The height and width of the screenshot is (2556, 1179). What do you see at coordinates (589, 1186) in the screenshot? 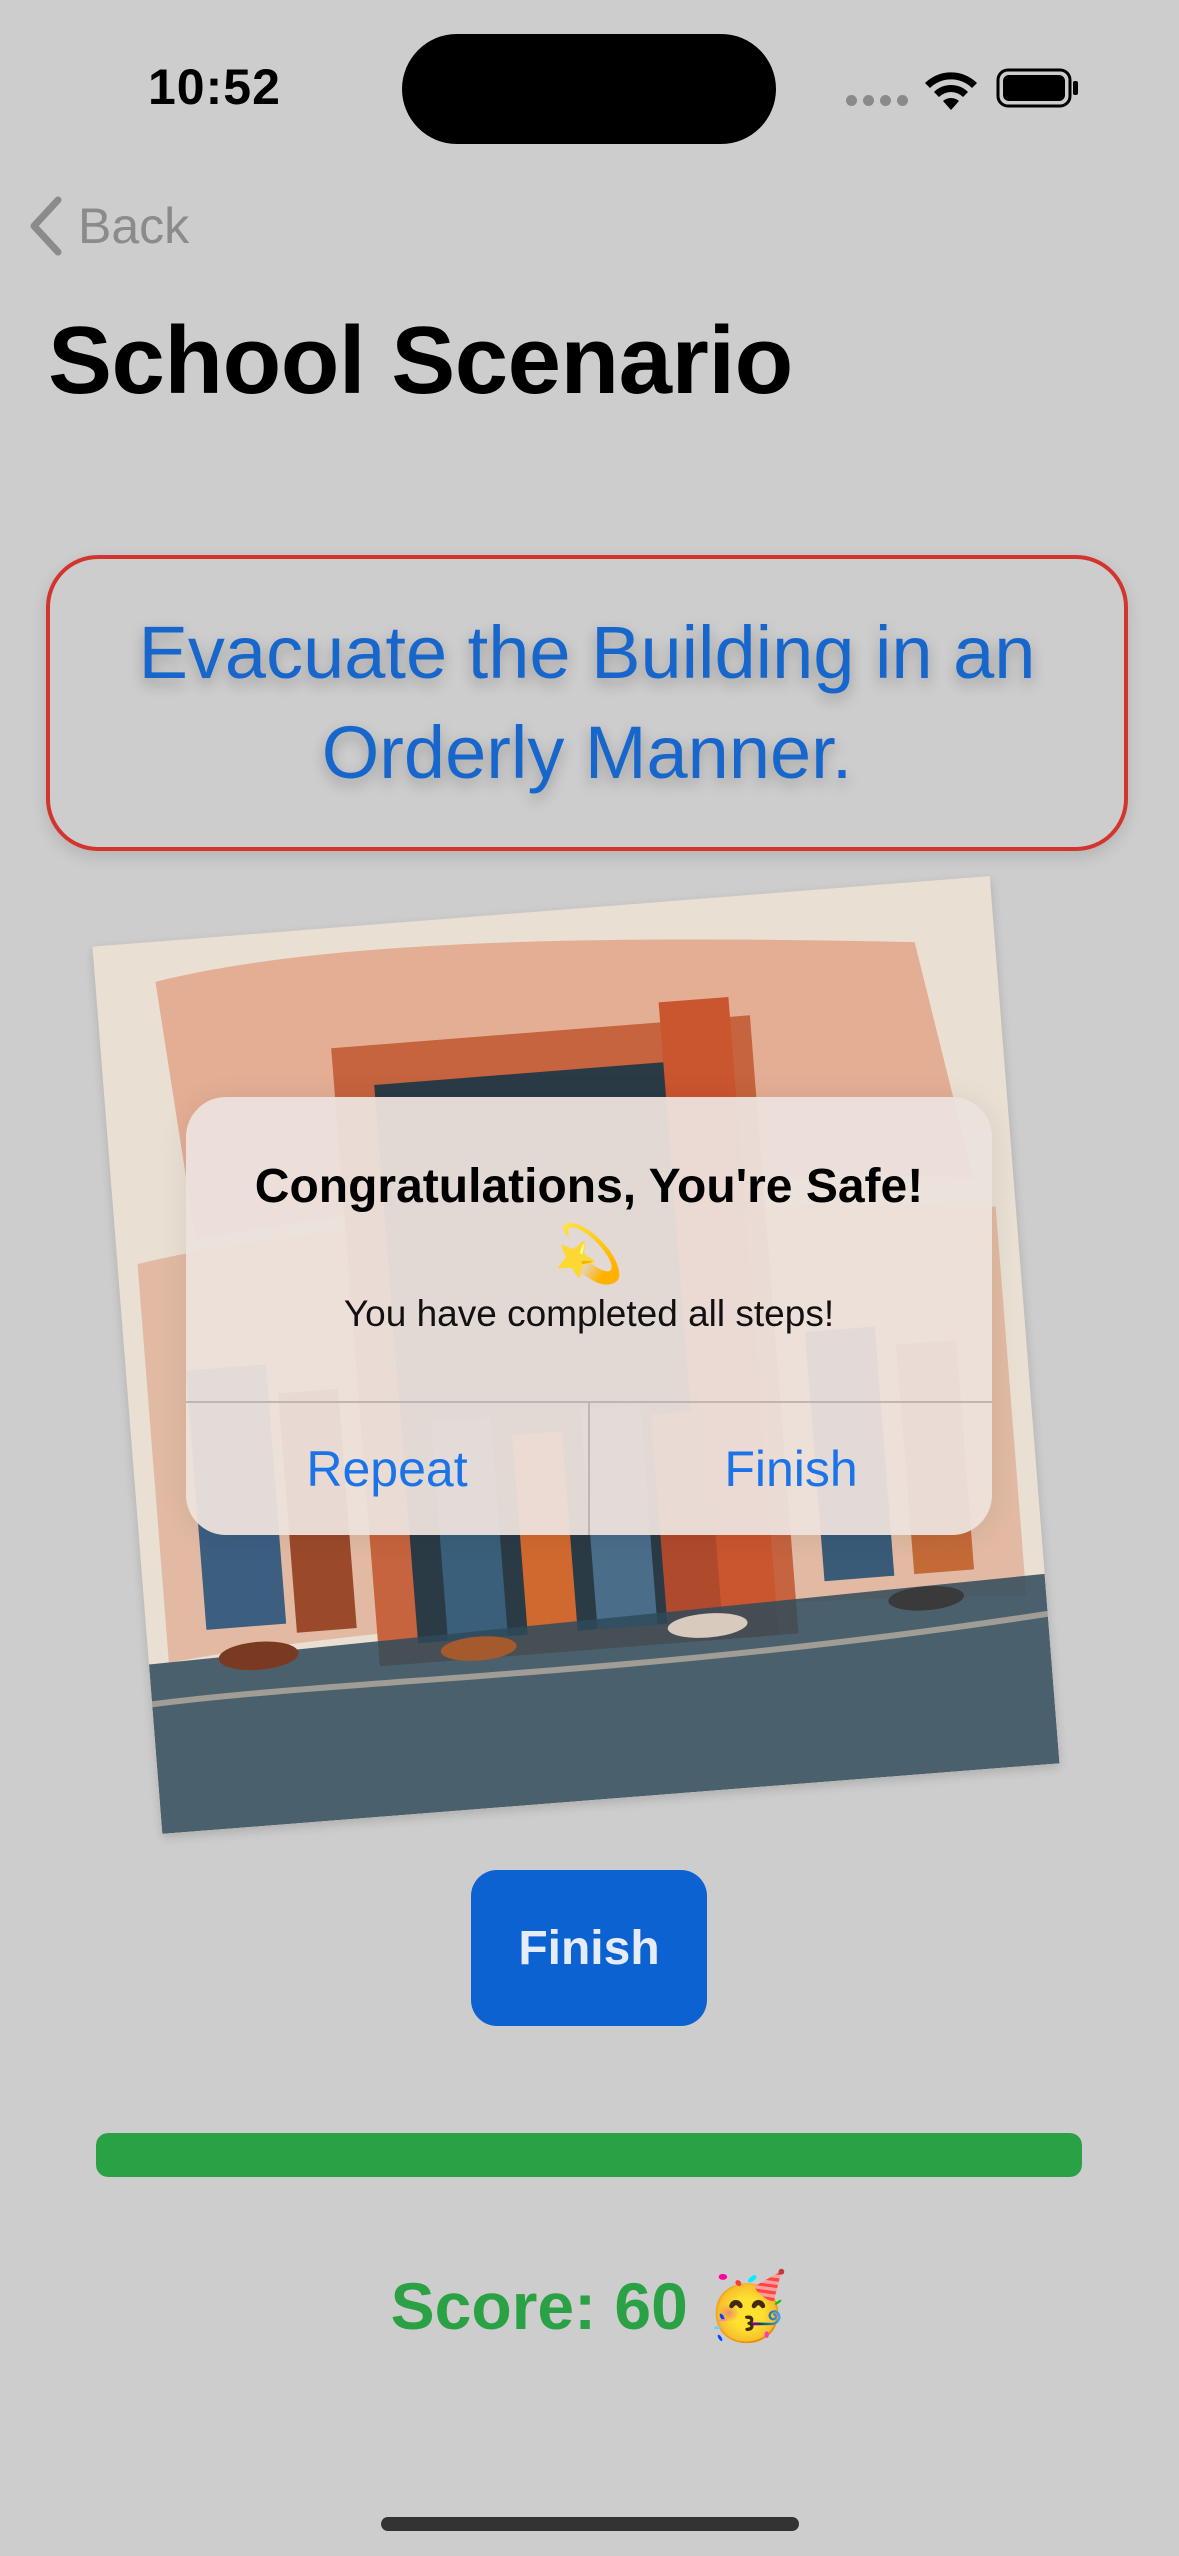
I see `alert-title: Congratulations, You're Safe!` at bounding box center [589, 1186].